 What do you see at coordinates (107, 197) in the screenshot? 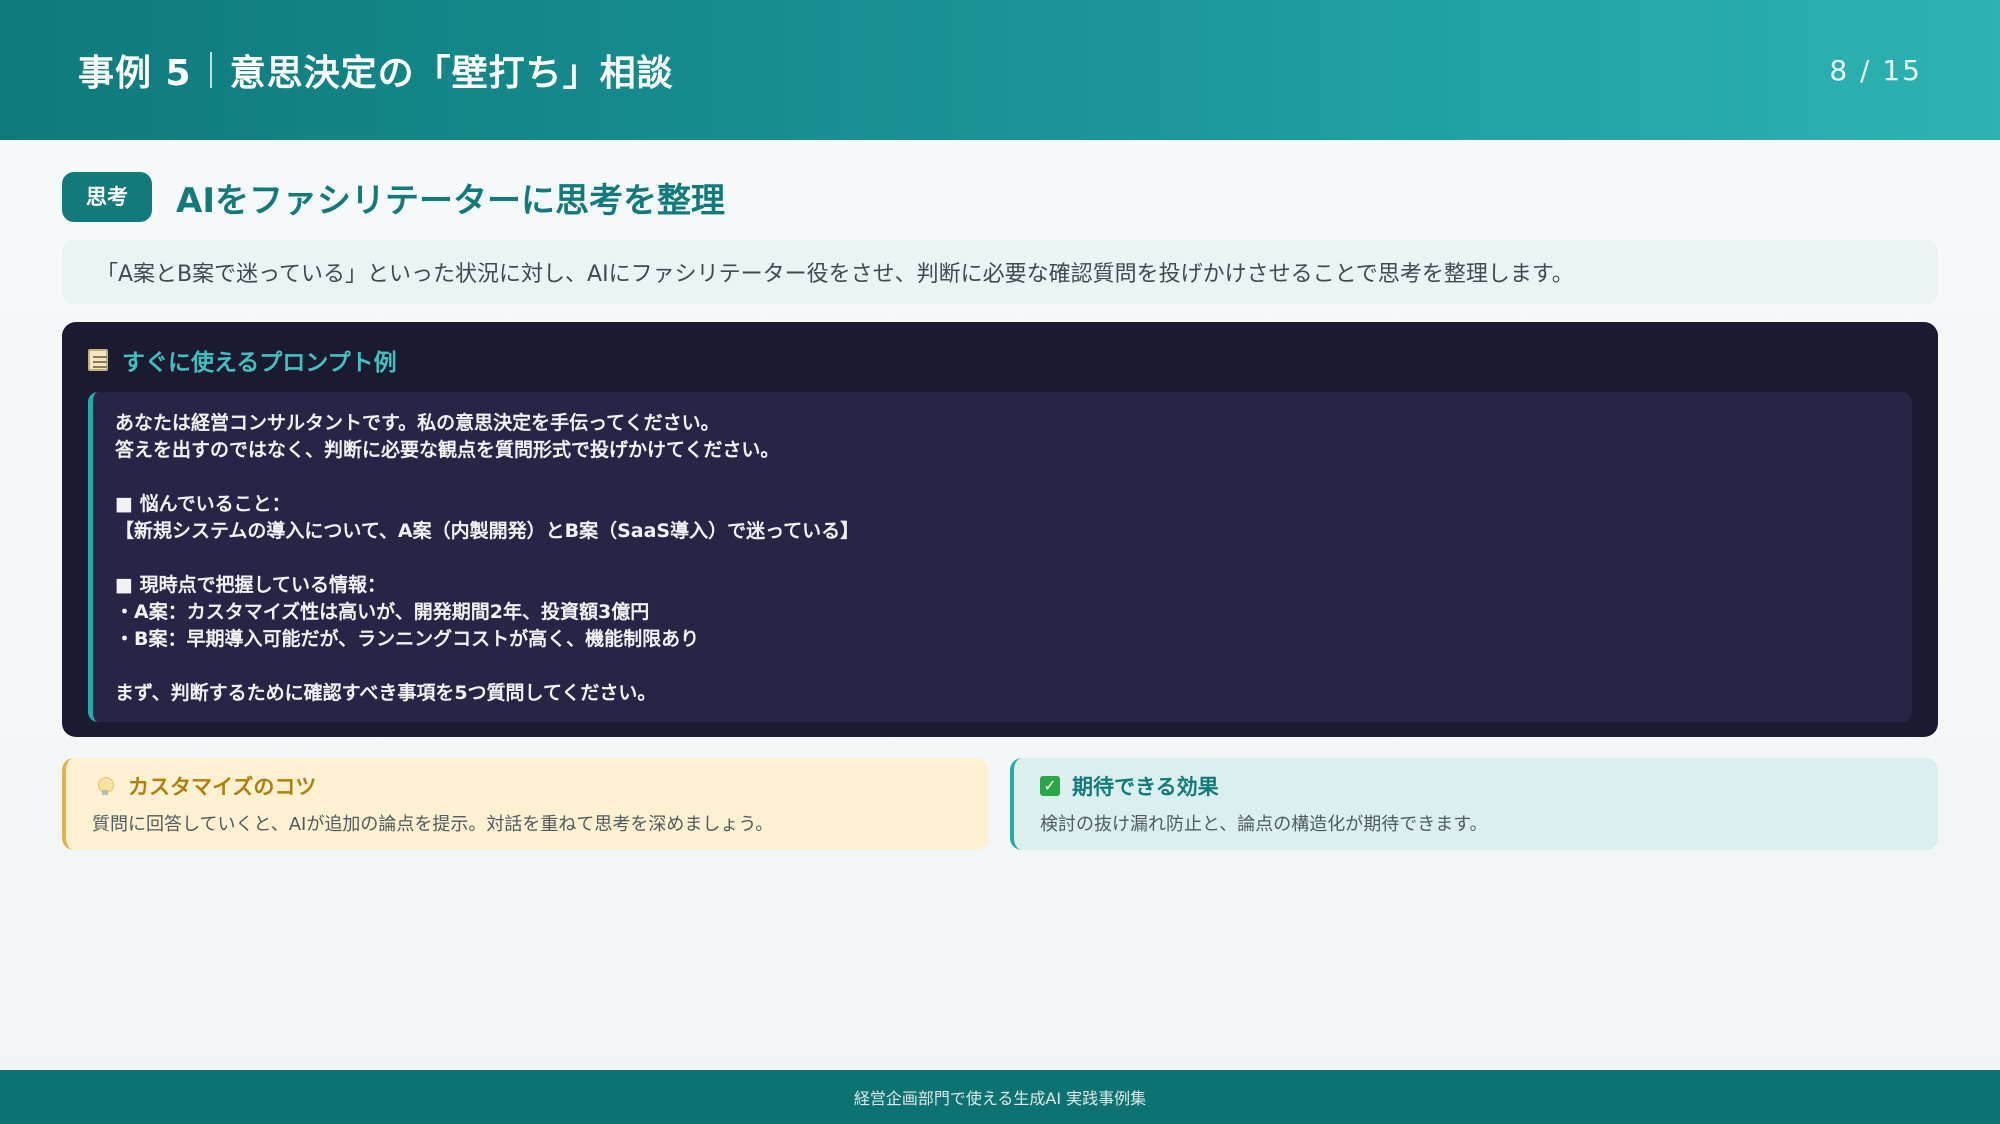
I see `category-tag: 思考` at bounding box center [107, 197].